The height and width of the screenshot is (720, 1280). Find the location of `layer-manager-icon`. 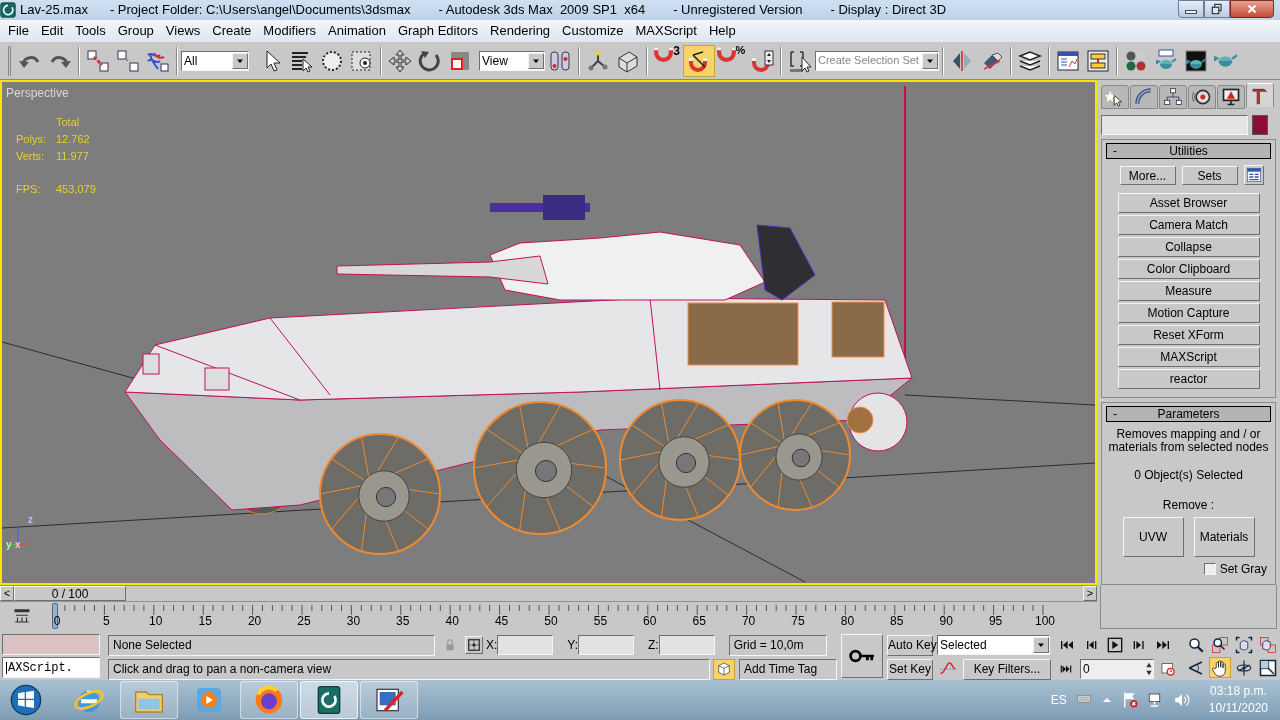

layer-manager-icon is located at coordinates (1030, 60).